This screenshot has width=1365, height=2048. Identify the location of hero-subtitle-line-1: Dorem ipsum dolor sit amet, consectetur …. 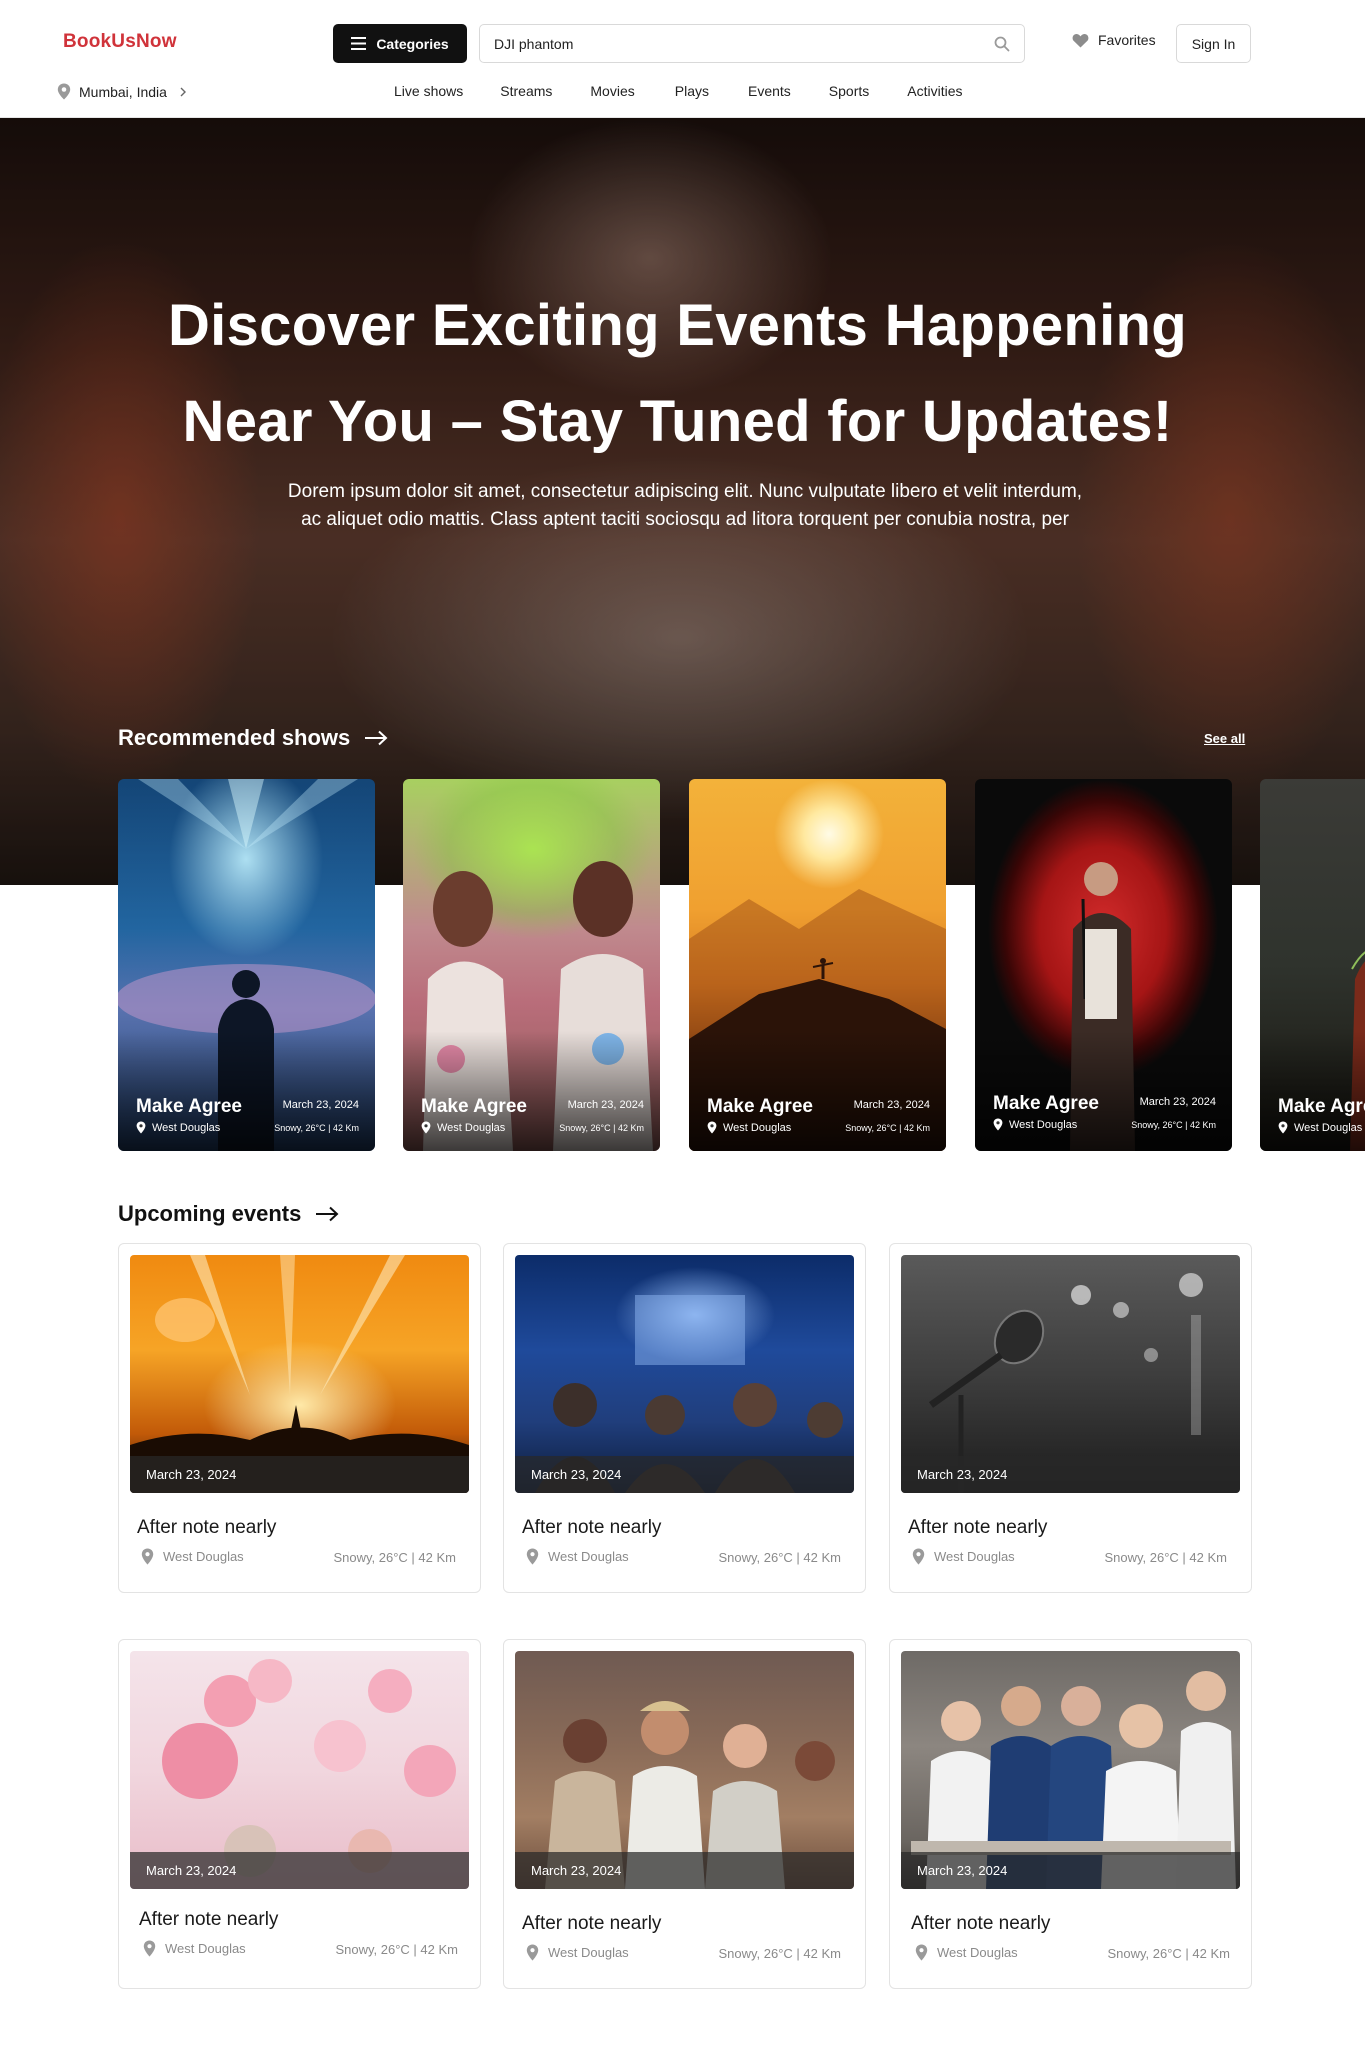
(685, 491).